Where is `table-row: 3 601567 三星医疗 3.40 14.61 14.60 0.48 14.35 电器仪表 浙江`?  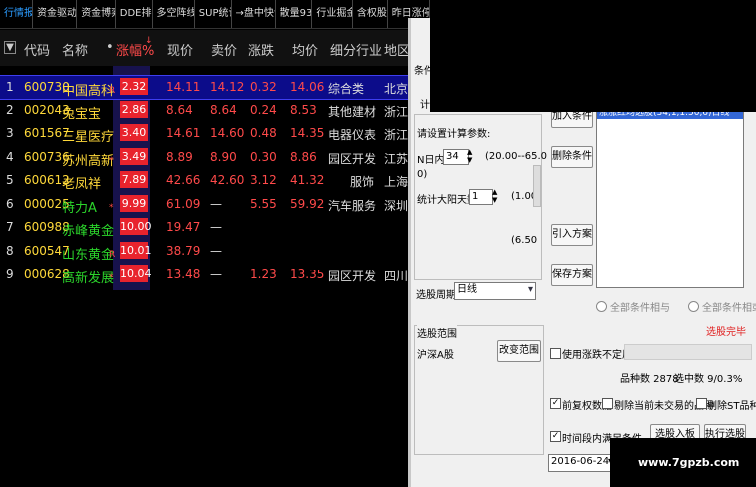
table-row: 3 601567 三星医疗 3.40 14.61 14.60 0.48 14.35 电器仪表 浙江 is located at coordinates (215, 133).